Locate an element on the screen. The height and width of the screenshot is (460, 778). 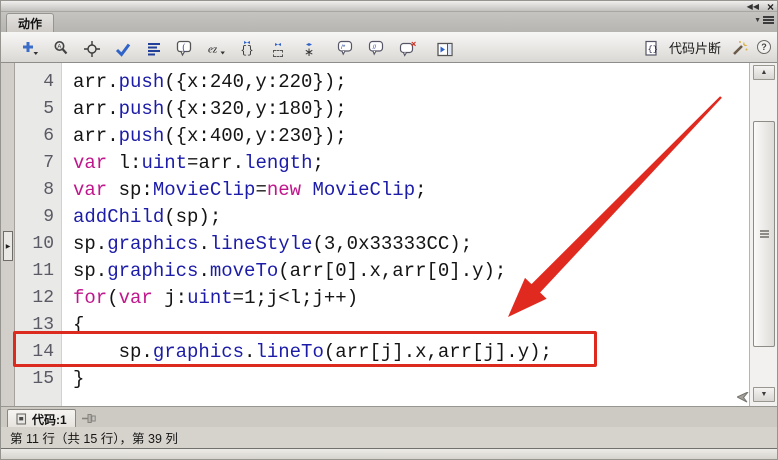
panel-tab-row: 动作 ▼ is located at coordinates (389, 22).